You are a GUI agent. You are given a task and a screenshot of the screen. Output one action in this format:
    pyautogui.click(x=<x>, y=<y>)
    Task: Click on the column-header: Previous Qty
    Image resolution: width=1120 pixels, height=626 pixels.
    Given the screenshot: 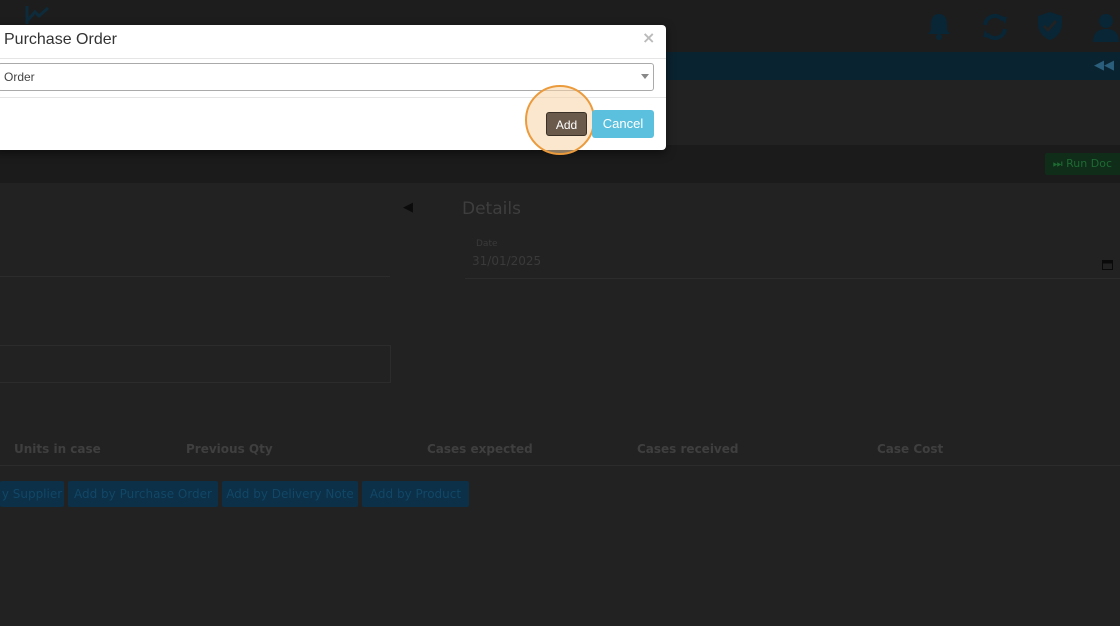 What is the action you would take?
    pyautogui.click(x=229, y=449)
    